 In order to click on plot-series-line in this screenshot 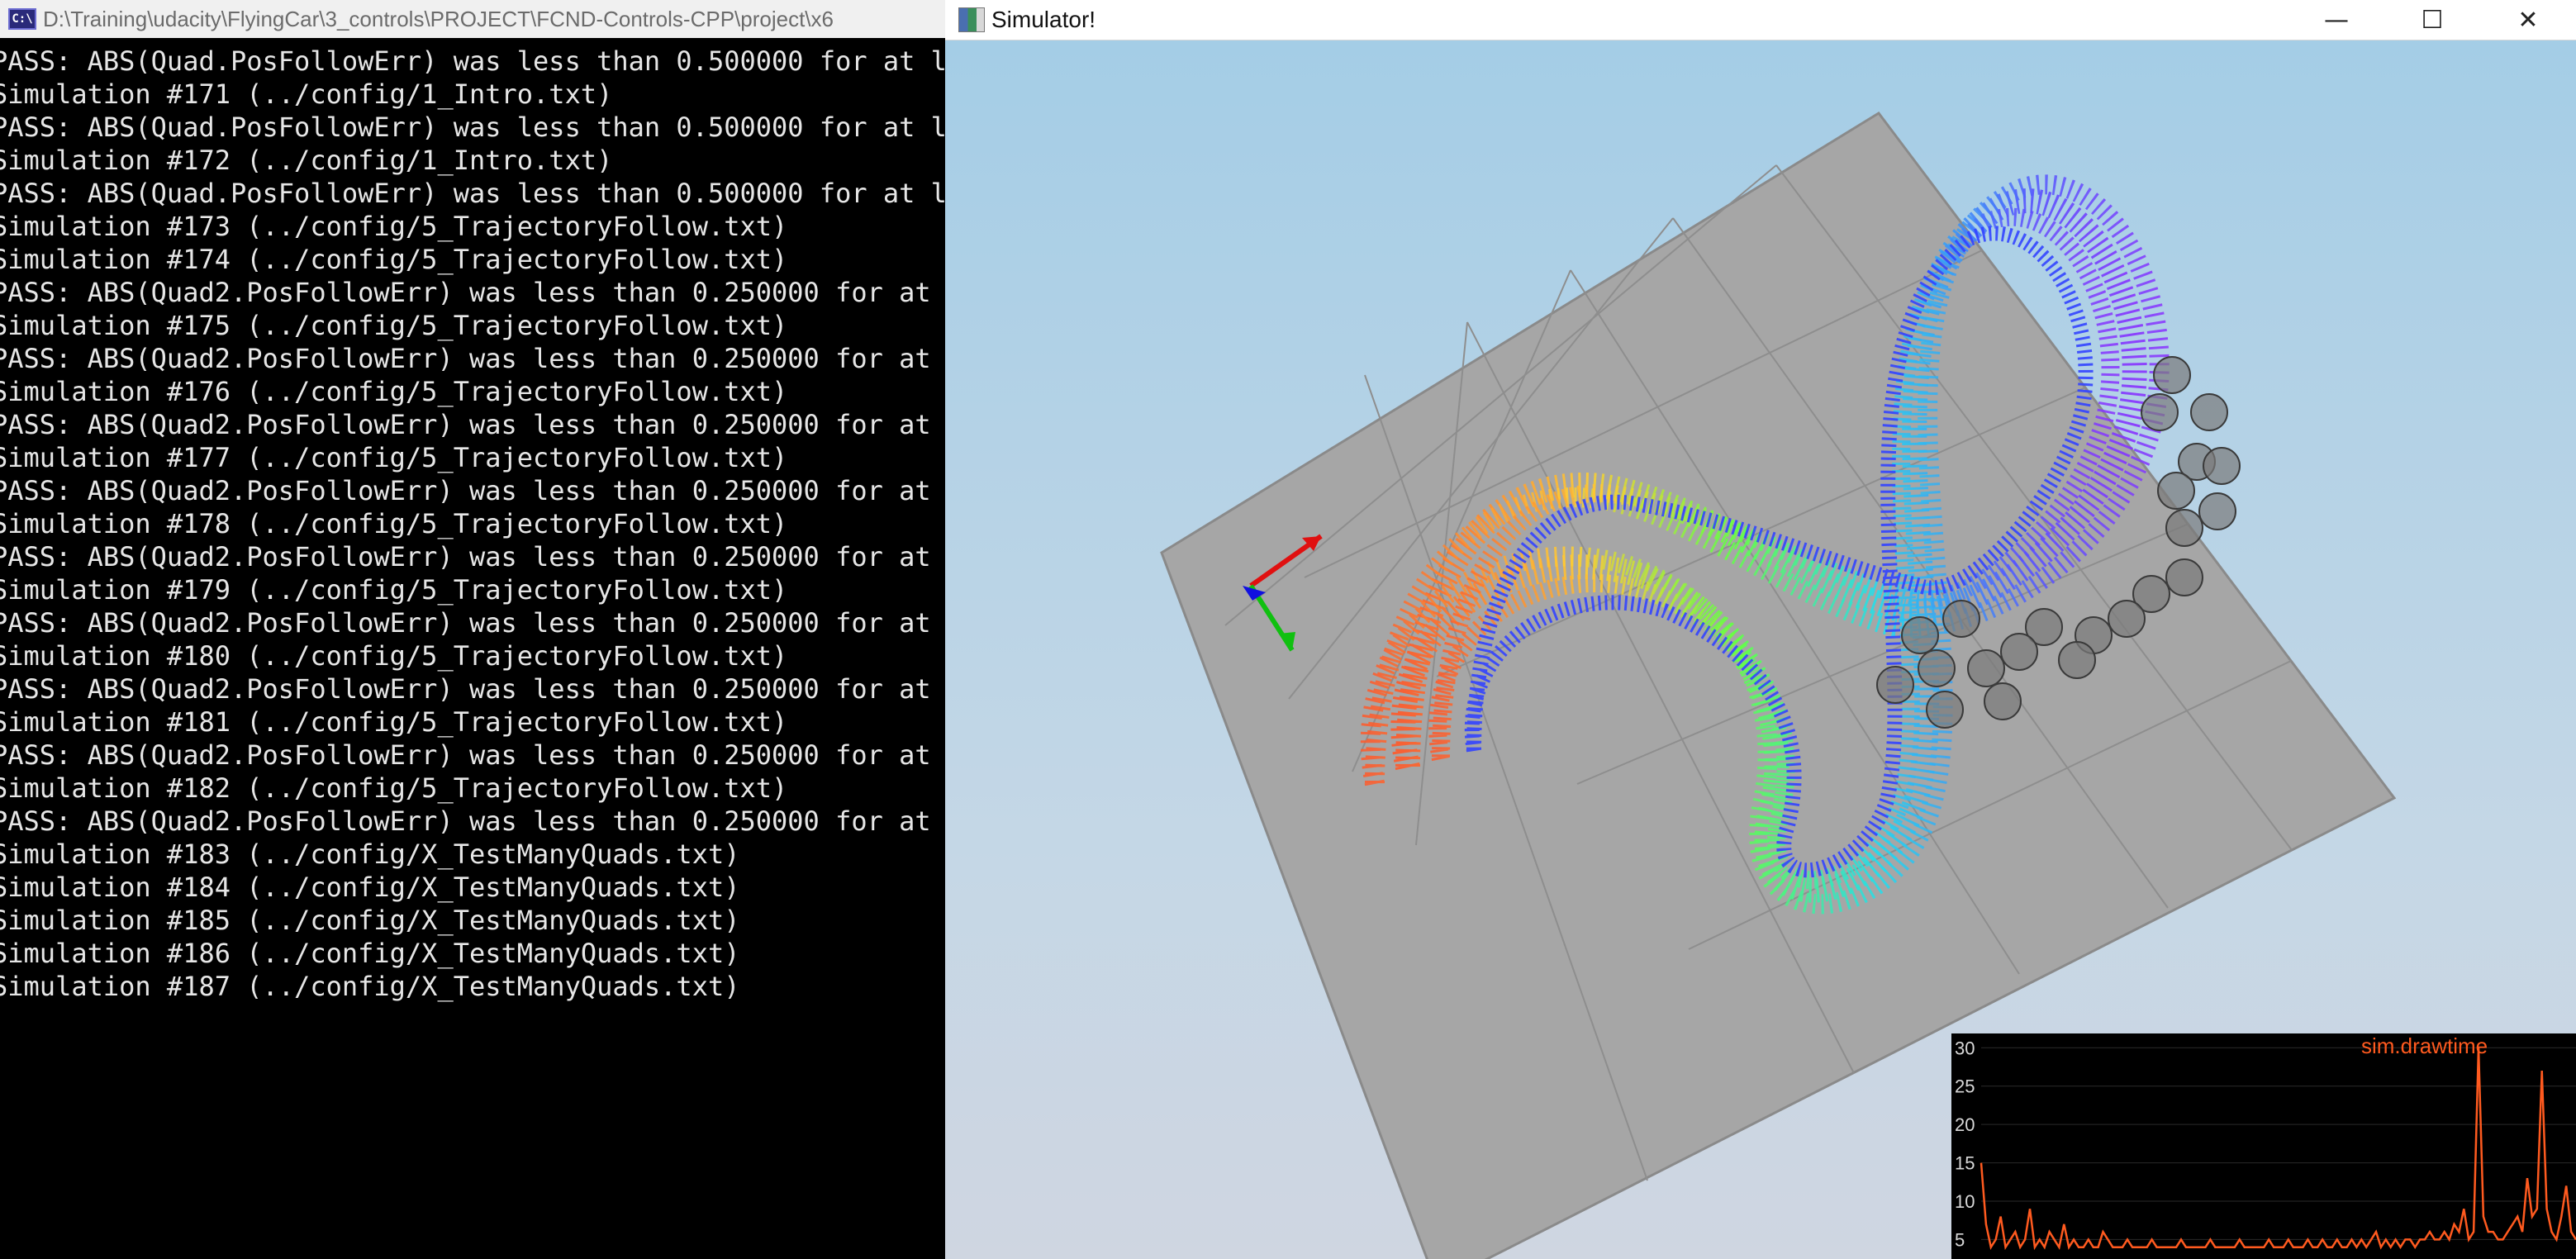, I will do `click(2278, 1149)`.